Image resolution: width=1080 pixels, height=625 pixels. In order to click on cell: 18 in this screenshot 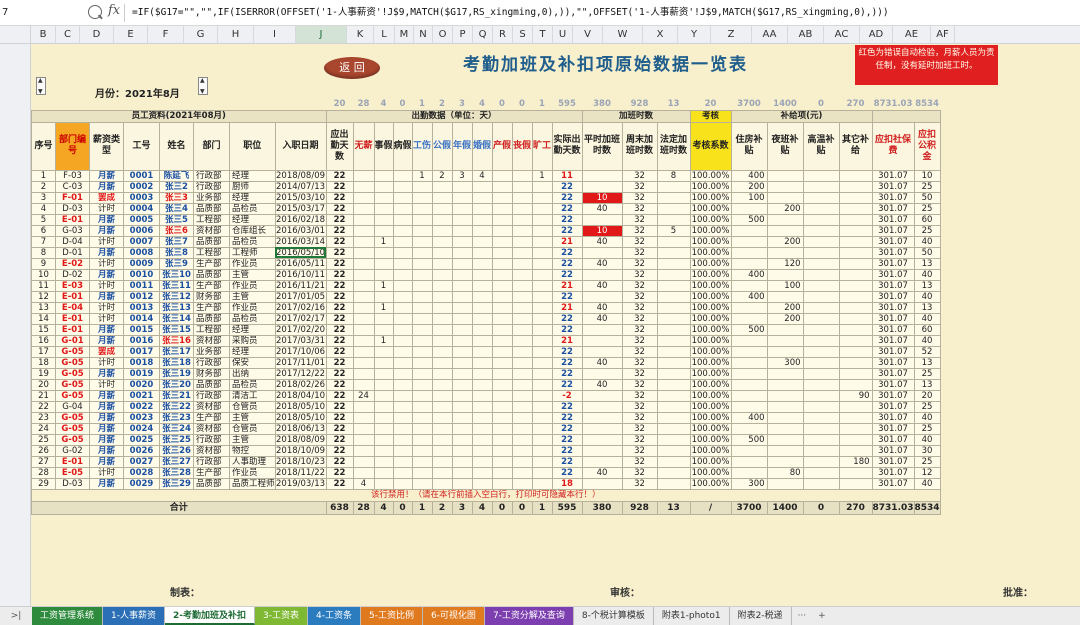, I will do `click(567, 483)`.